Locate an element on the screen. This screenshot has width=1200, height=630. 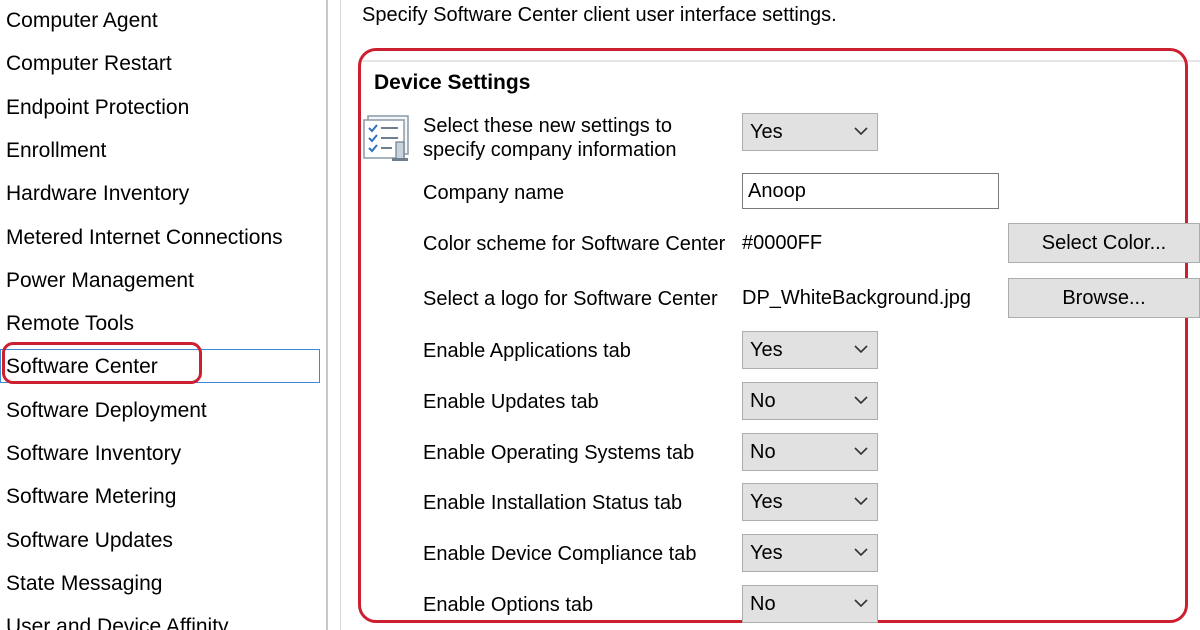
nav-item-computer-restart: Computer Restart is located at coordinates (89, 64).